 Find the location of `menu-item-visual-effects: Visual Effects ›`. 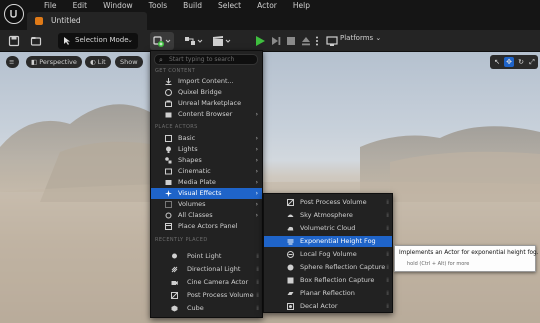

menu-item-visual-effects: Visual Effects › is located at coordinates (206, 193).